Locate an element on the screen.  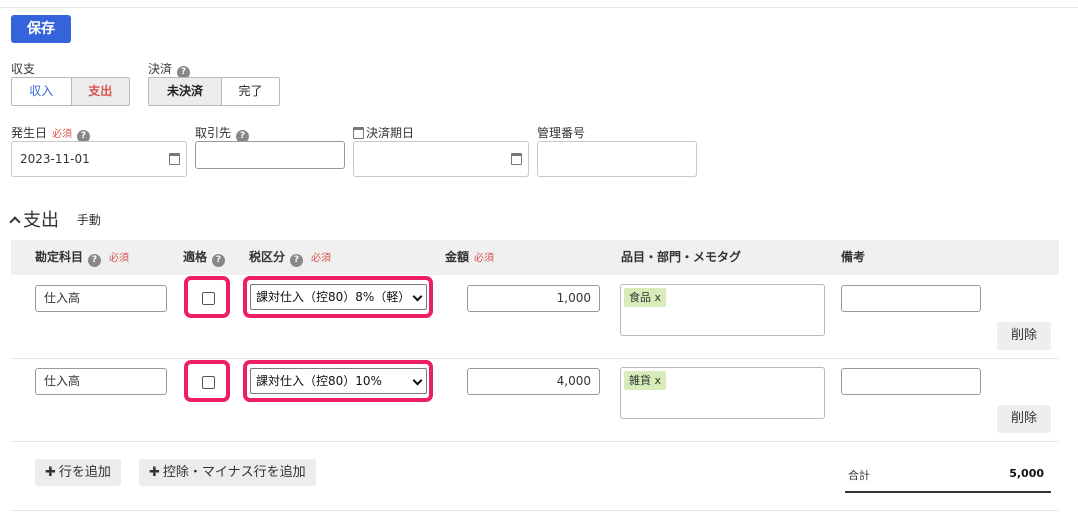
hasseibi-value: 2023-11-01 is located at coordinates (55, 159).